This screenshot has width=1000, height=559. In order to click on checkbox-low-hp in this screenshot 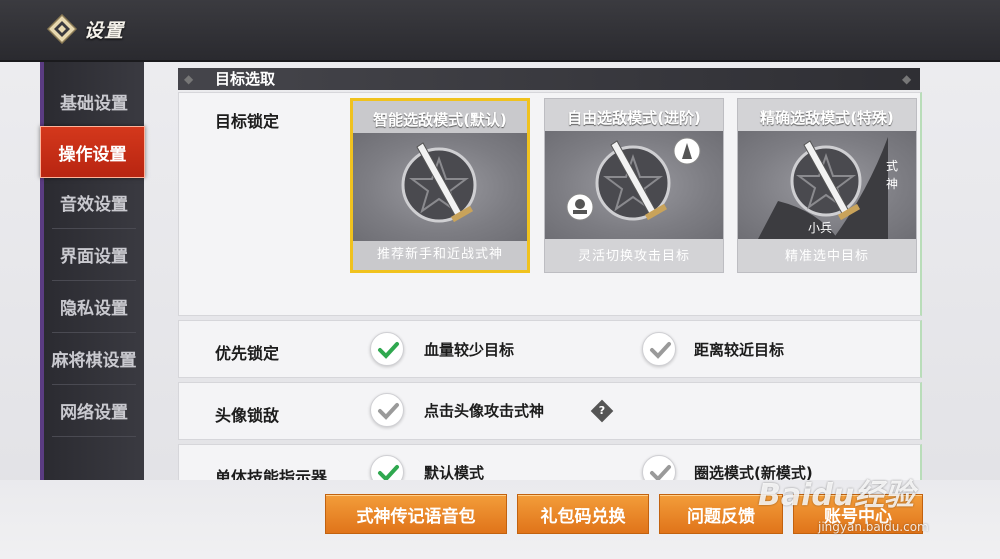, I will do `click(387, 349)`.